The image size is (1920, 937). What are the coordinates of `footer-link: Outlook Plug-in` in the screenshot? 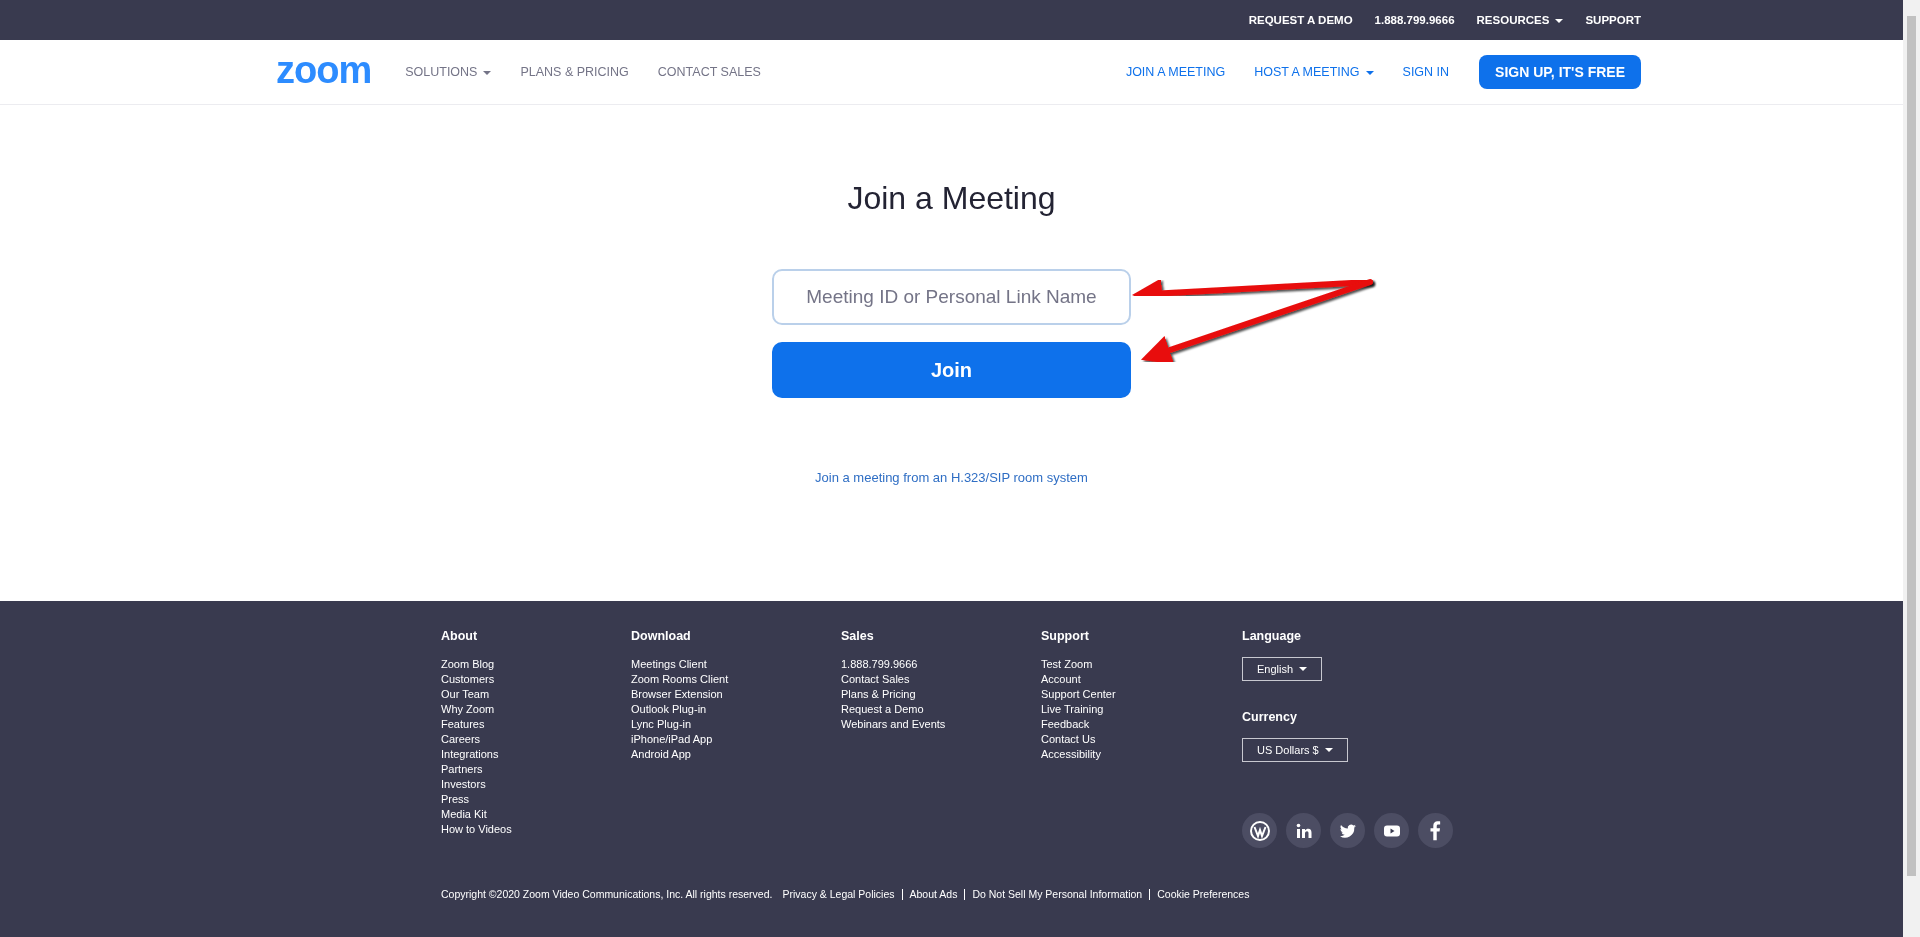 It's located at (736, 709).